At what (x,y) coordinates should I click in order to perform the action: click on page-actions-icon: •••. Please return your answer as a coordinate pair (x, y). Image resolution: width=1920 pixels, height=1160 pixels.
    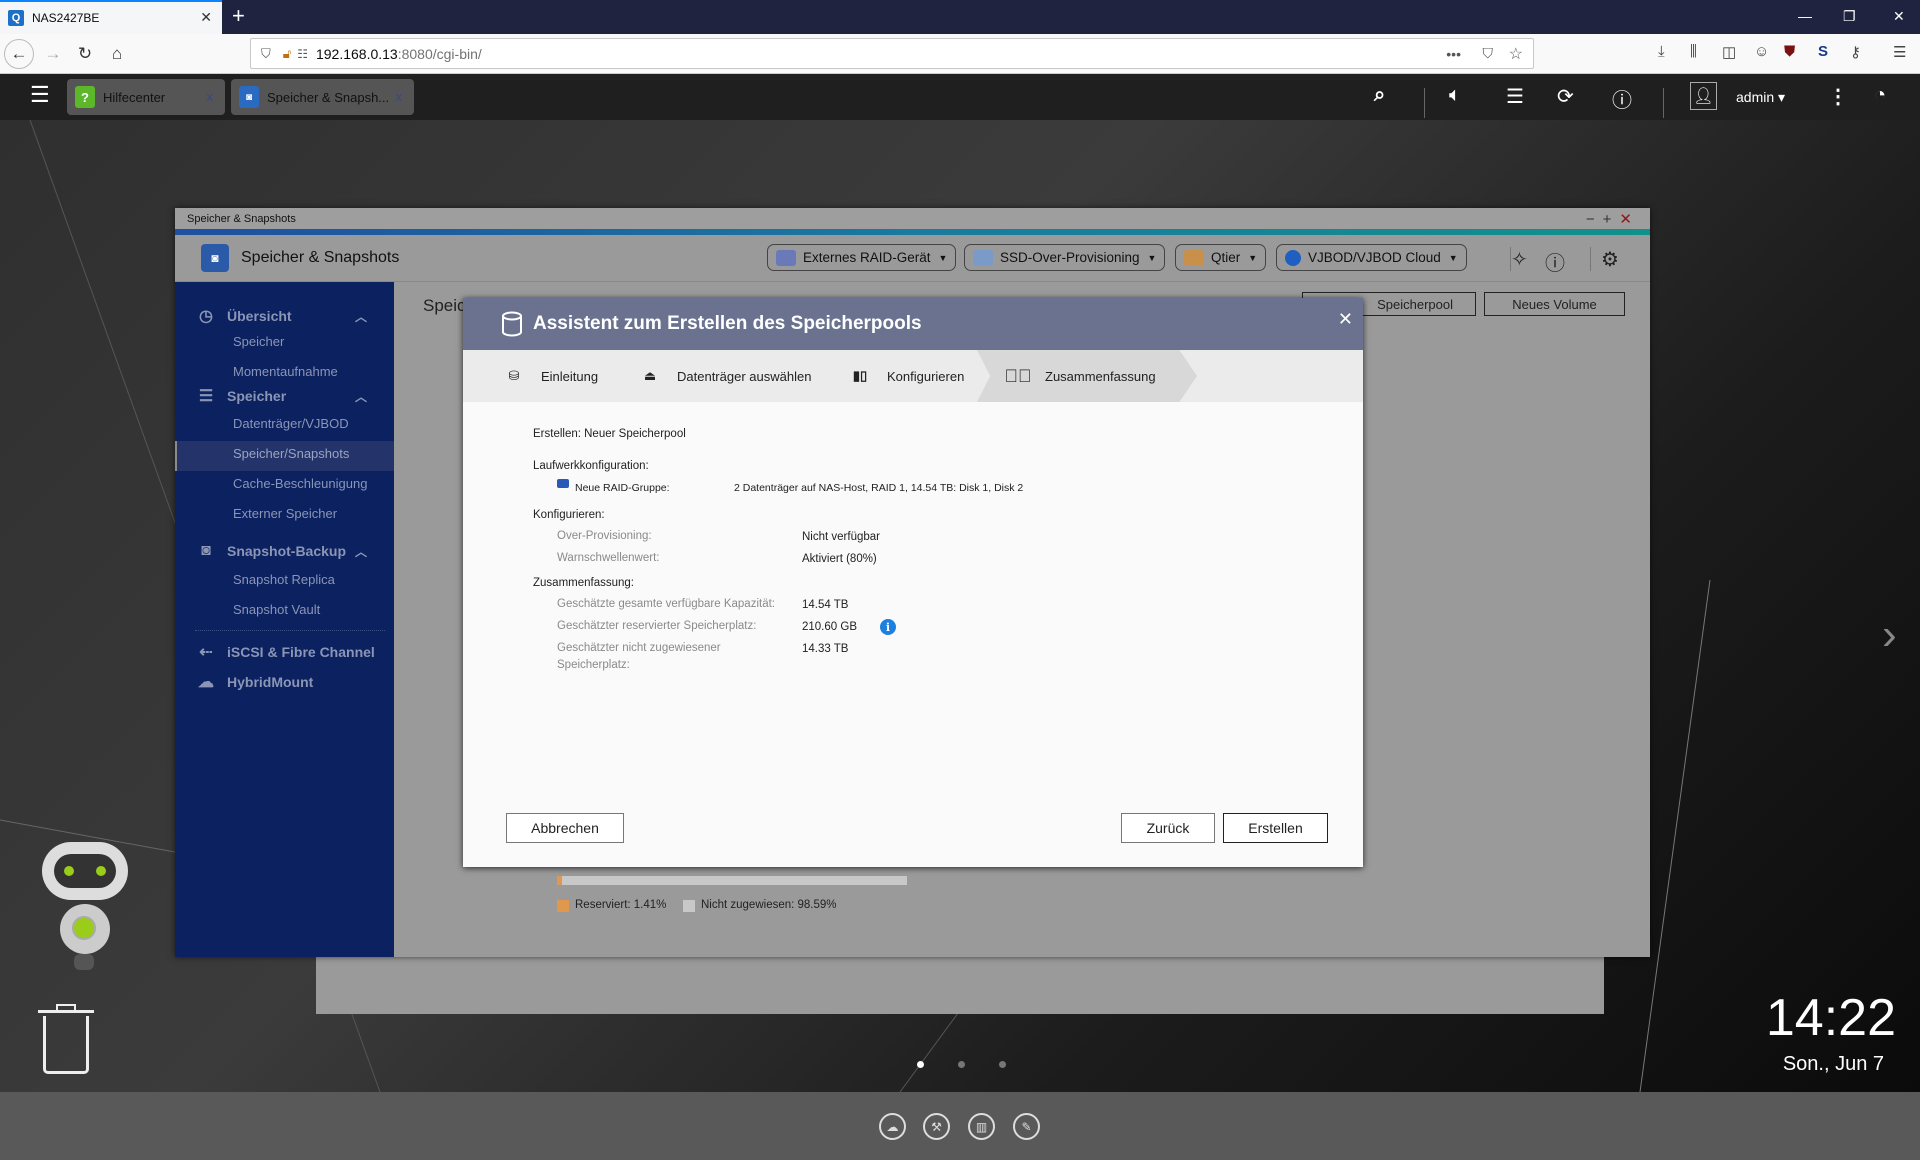
    Looking at the image, I should click on (1453, 54).